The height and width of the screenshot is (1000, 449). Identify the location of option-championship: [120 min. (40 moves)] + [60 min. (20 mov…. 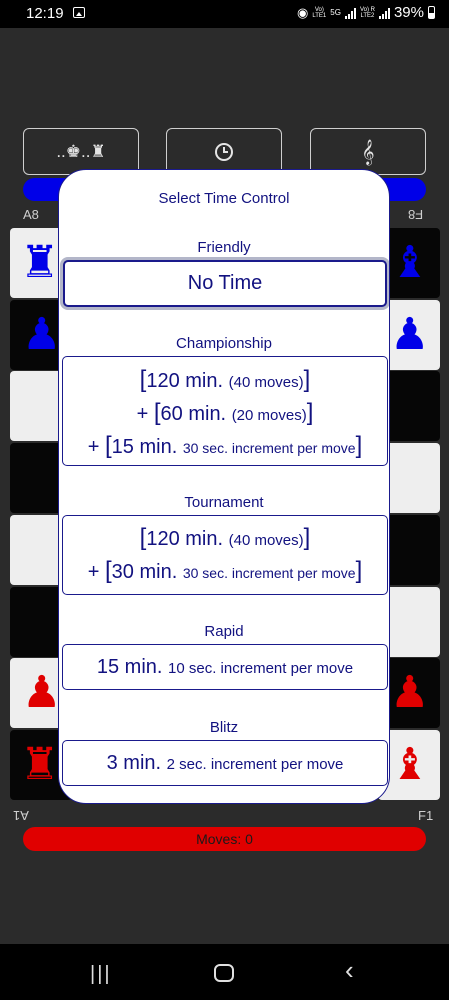
(225, 411).